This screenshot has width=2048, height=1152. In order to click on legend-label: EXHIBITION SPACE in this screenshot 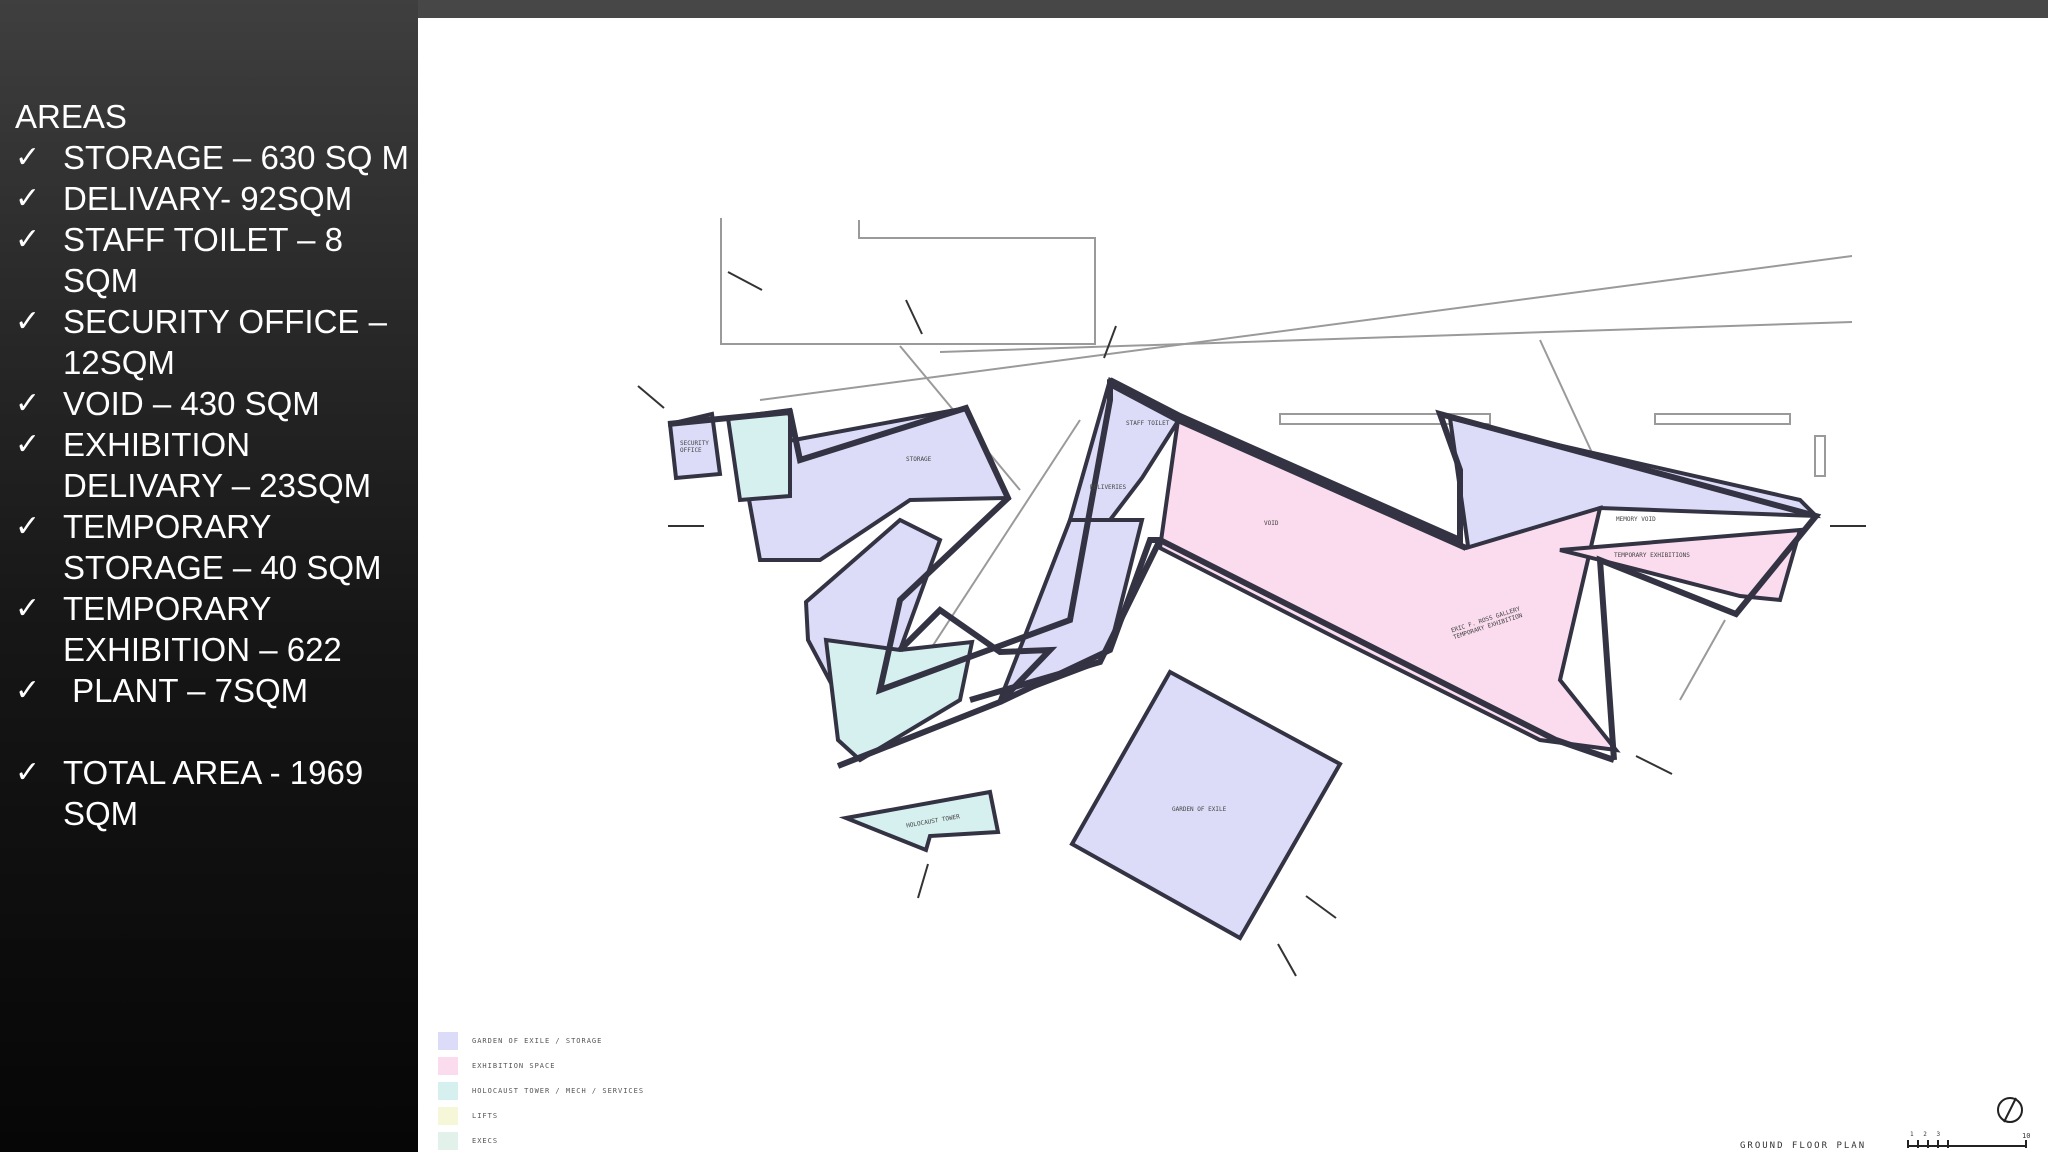, I will do `click(514, 1065)`.